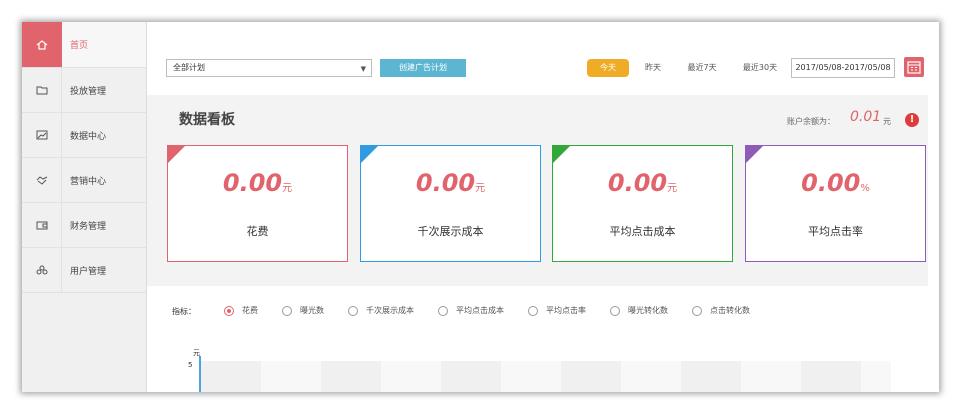 The height and width of the screenshot is (412, 955). Describe the element at coordinates (269, 68) in the screenshot. I see `plan-select: 全部计划 ▼` at that location.